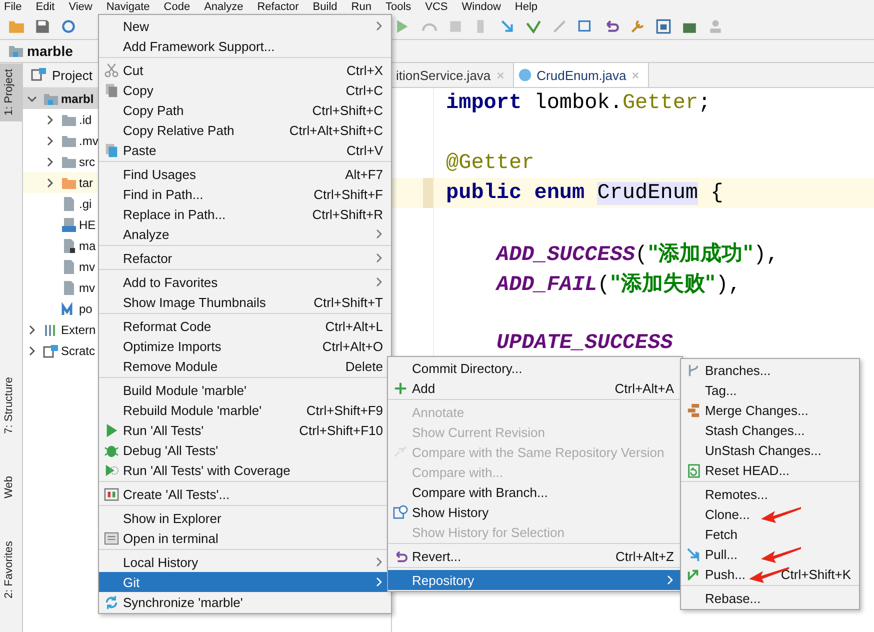  What do you see at coordinates (490, 163) in the screenshot?
I see `code-line: @Getter` at bounding box center [490, 163].